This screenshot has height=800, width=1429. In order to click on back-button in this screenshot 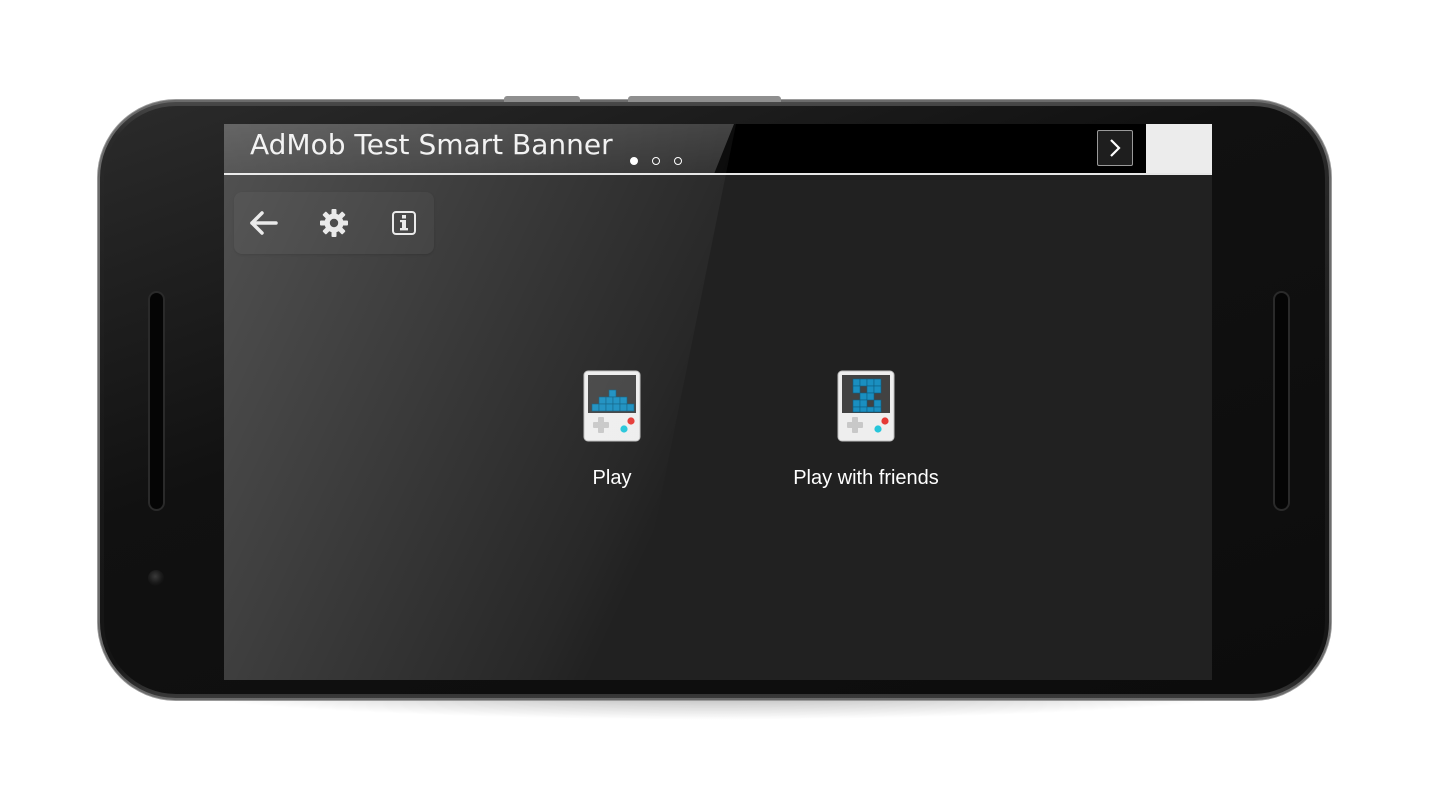, I will do `click(263, 223)`.